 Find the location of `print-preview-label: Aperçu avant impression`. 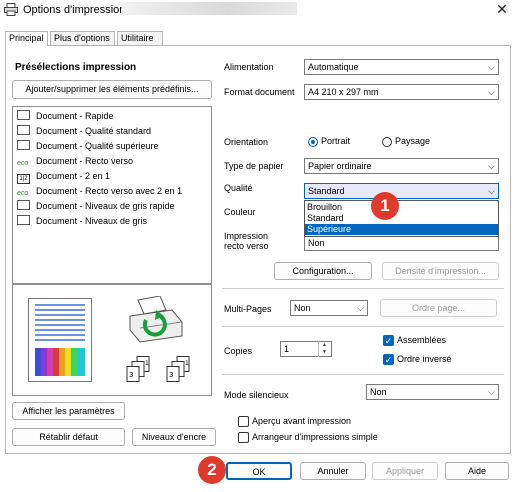

print-preview-label: Aperçu avant impression is located at coordinates (302, 421).